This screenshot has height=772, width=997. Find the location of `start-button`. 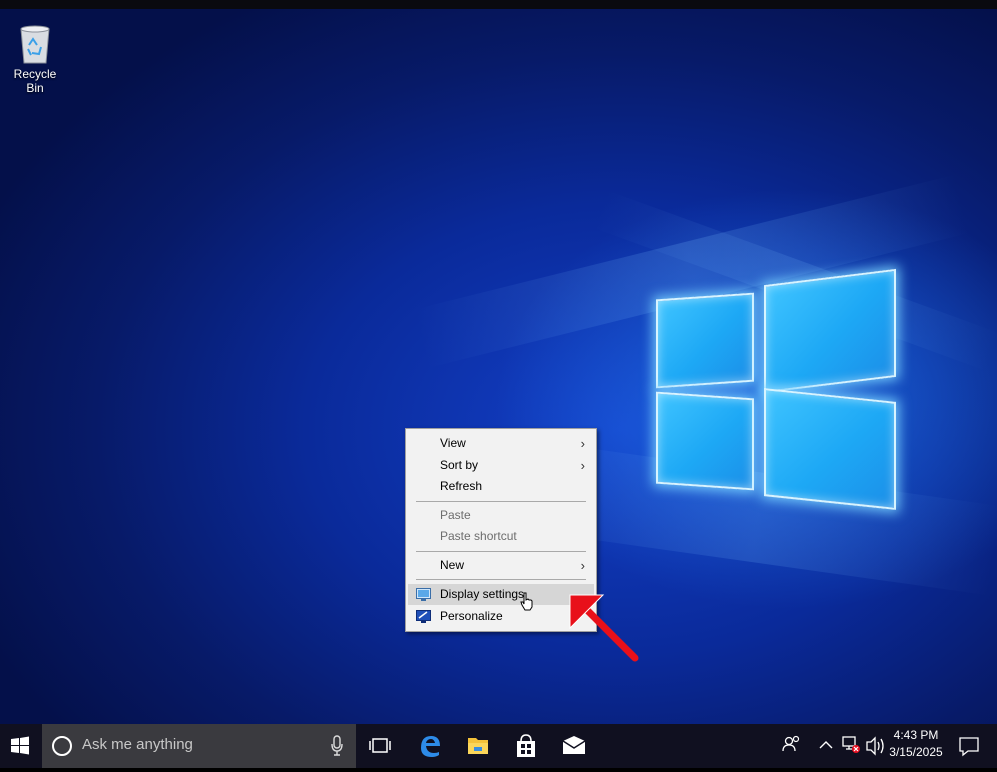

start-button is located at coordinates (20, 746).